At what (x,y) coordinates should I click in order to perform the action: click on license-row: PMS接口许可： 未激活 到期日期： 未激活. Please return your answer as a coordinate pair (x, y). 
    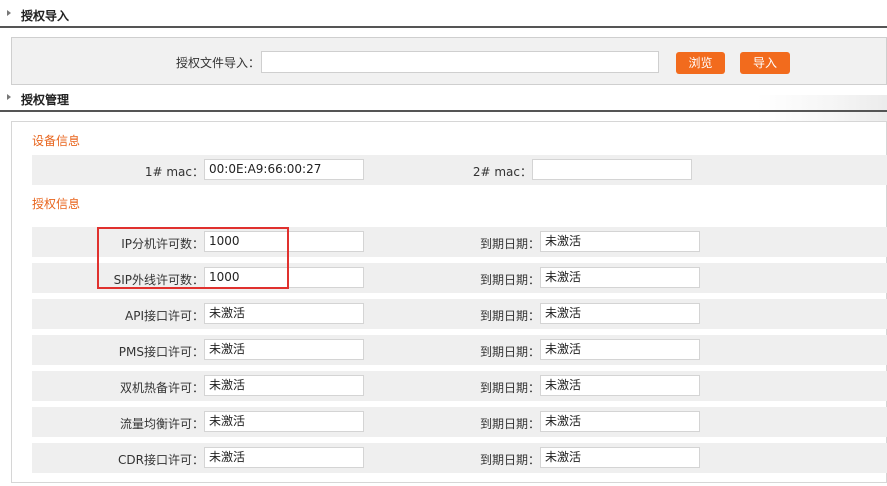
    Looking at the image, I should click on (459, 350).